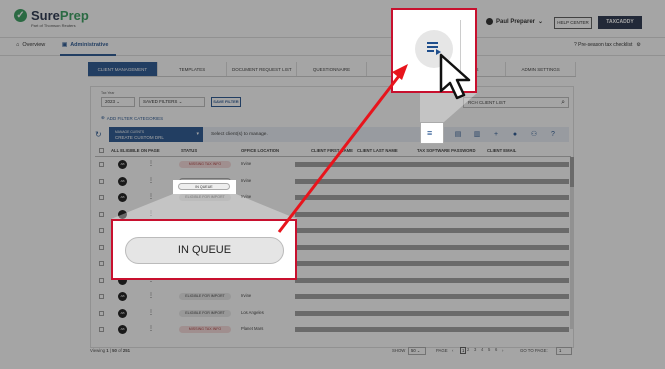  I want to click on in-queue-highlight: IN QUEUE, so click(204, 187).